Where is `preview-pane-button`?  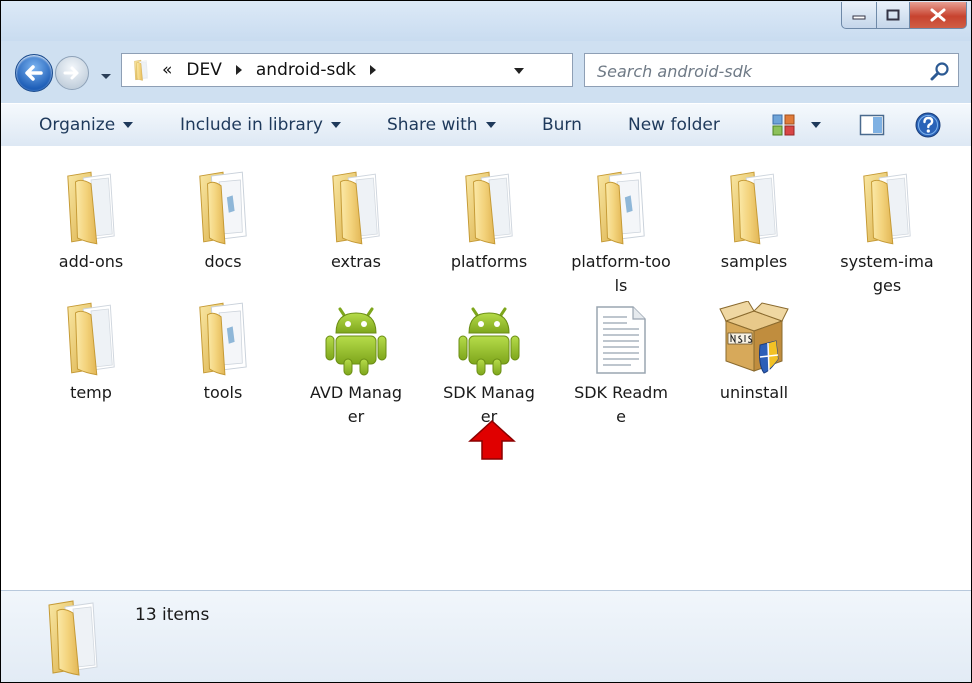
preview-pane-button is located at coordinates (872, 125).